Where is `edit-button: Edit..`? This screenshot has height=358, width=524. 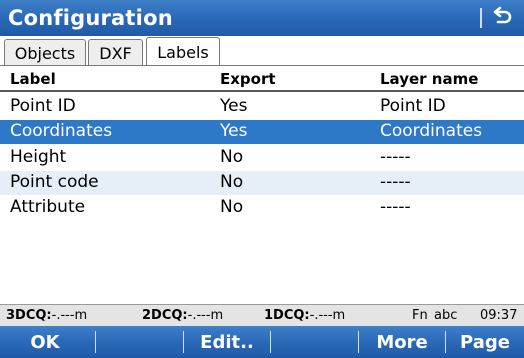
edit-button: Edit.. is located at coordinates (227, 342).